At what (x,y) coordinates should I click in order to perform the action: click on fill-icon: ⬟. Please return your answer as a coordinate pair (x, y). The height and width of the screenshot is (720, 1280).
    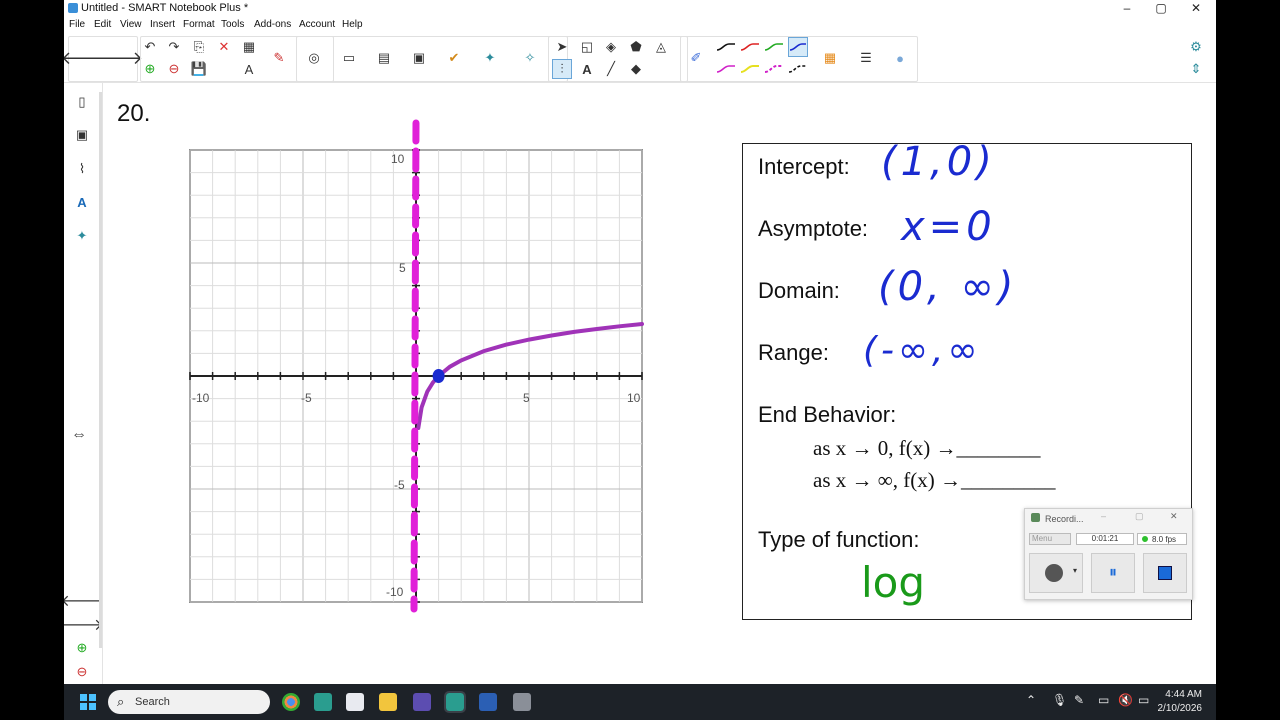
    Looking at the image, I should click on (636, 47).